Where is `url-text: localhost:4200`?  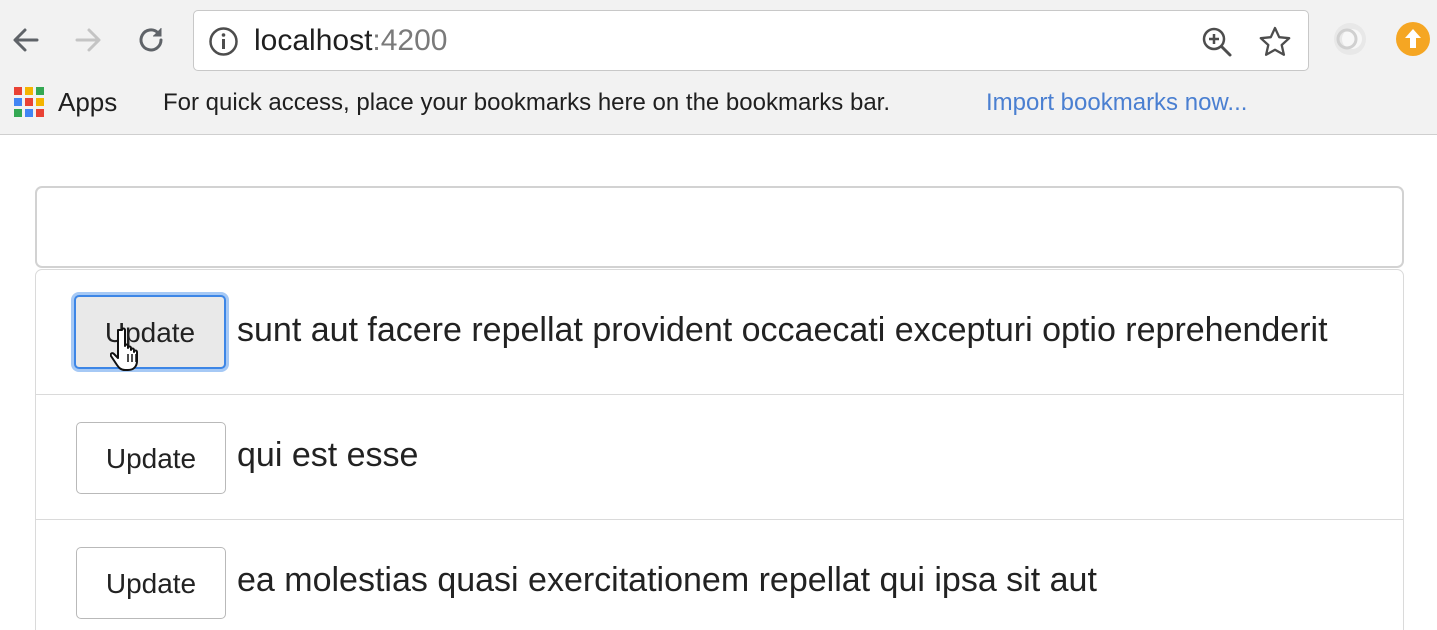
url-text: localhost:4200 is located at coordinates (350, 41).